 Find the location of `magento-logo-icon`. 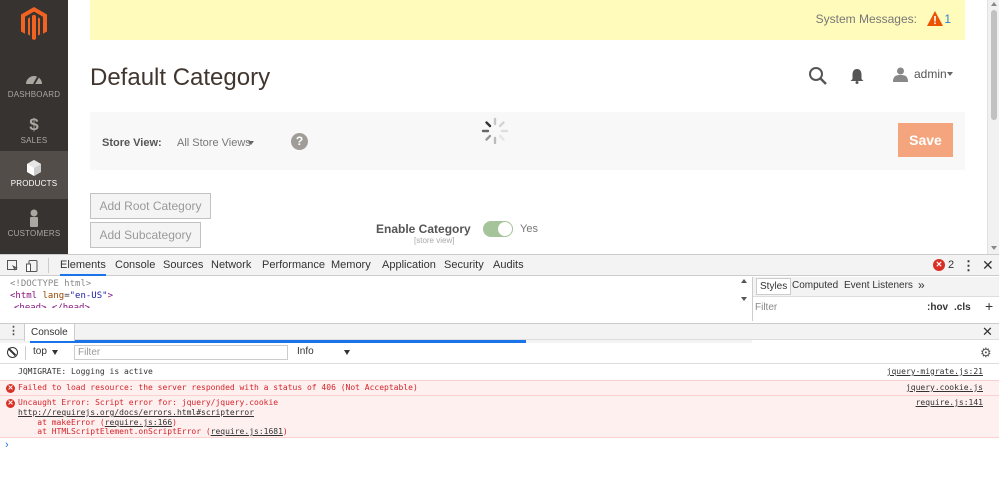

magento-logo-icon is located at coordinates (34, 23).